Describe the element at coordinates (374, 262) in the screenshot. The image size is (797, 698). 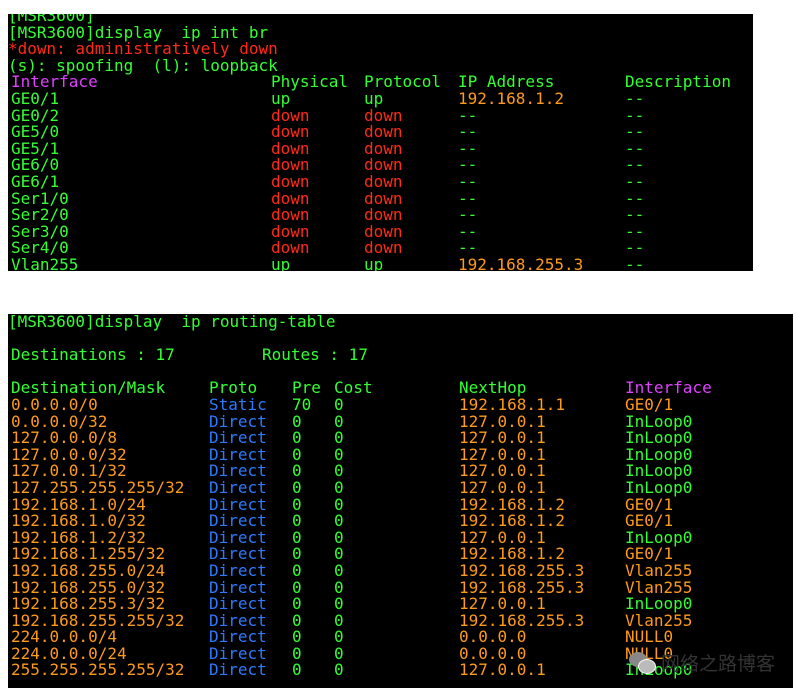
I see `protocol-status: up` at that location.